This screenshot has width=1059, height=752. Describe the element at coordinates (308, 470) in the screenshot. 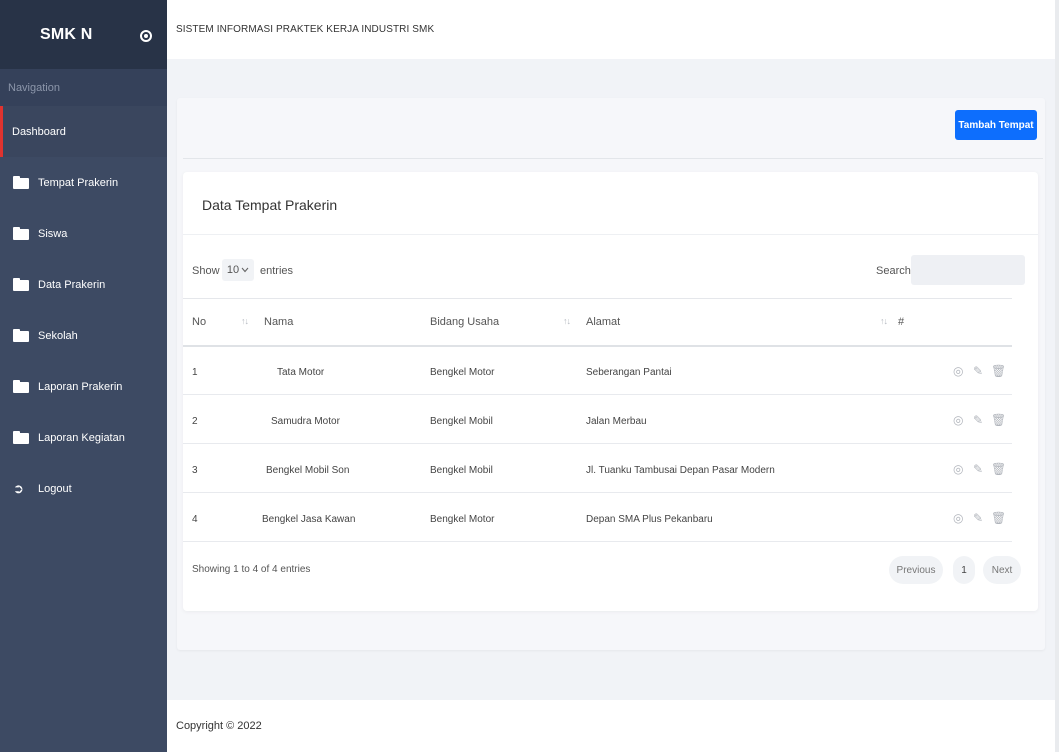

I see `cell-nama: Bengkel Mobil Son` at that location.